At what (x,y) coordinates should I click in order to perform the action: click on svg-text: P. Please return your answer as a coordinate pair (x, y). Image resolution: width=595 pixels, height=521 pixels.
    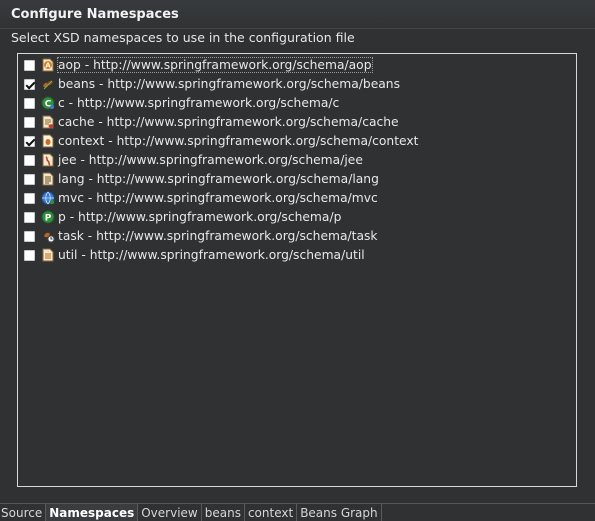
    Looking at the image, I should click on (48, 219).